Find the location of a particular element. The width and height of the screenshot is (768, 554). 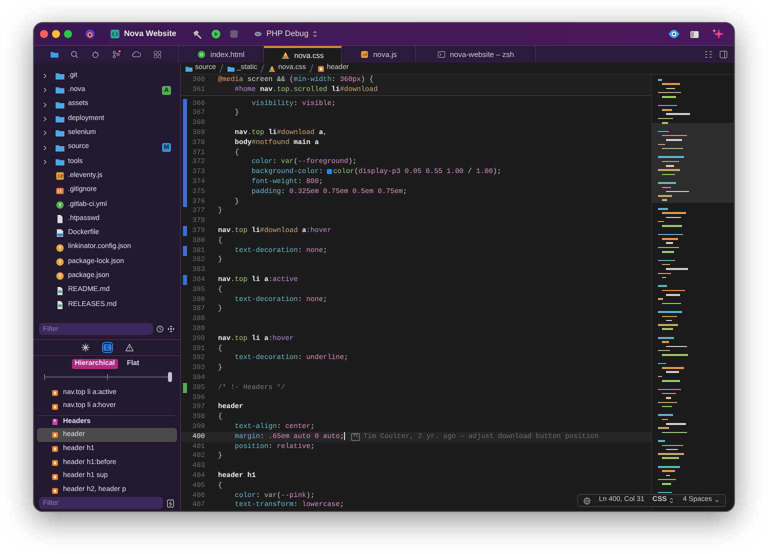

globe-icon is located at coordinates (586, 500).